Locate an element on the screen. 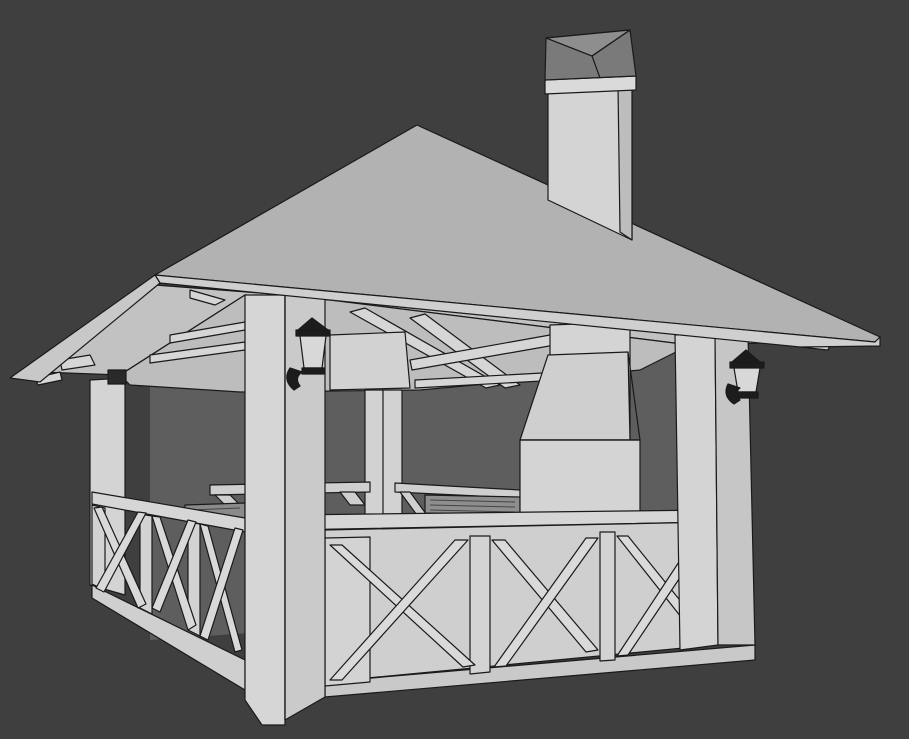 This screenshot has width=909, height=739. signboard is located at coordinates (370, 361).